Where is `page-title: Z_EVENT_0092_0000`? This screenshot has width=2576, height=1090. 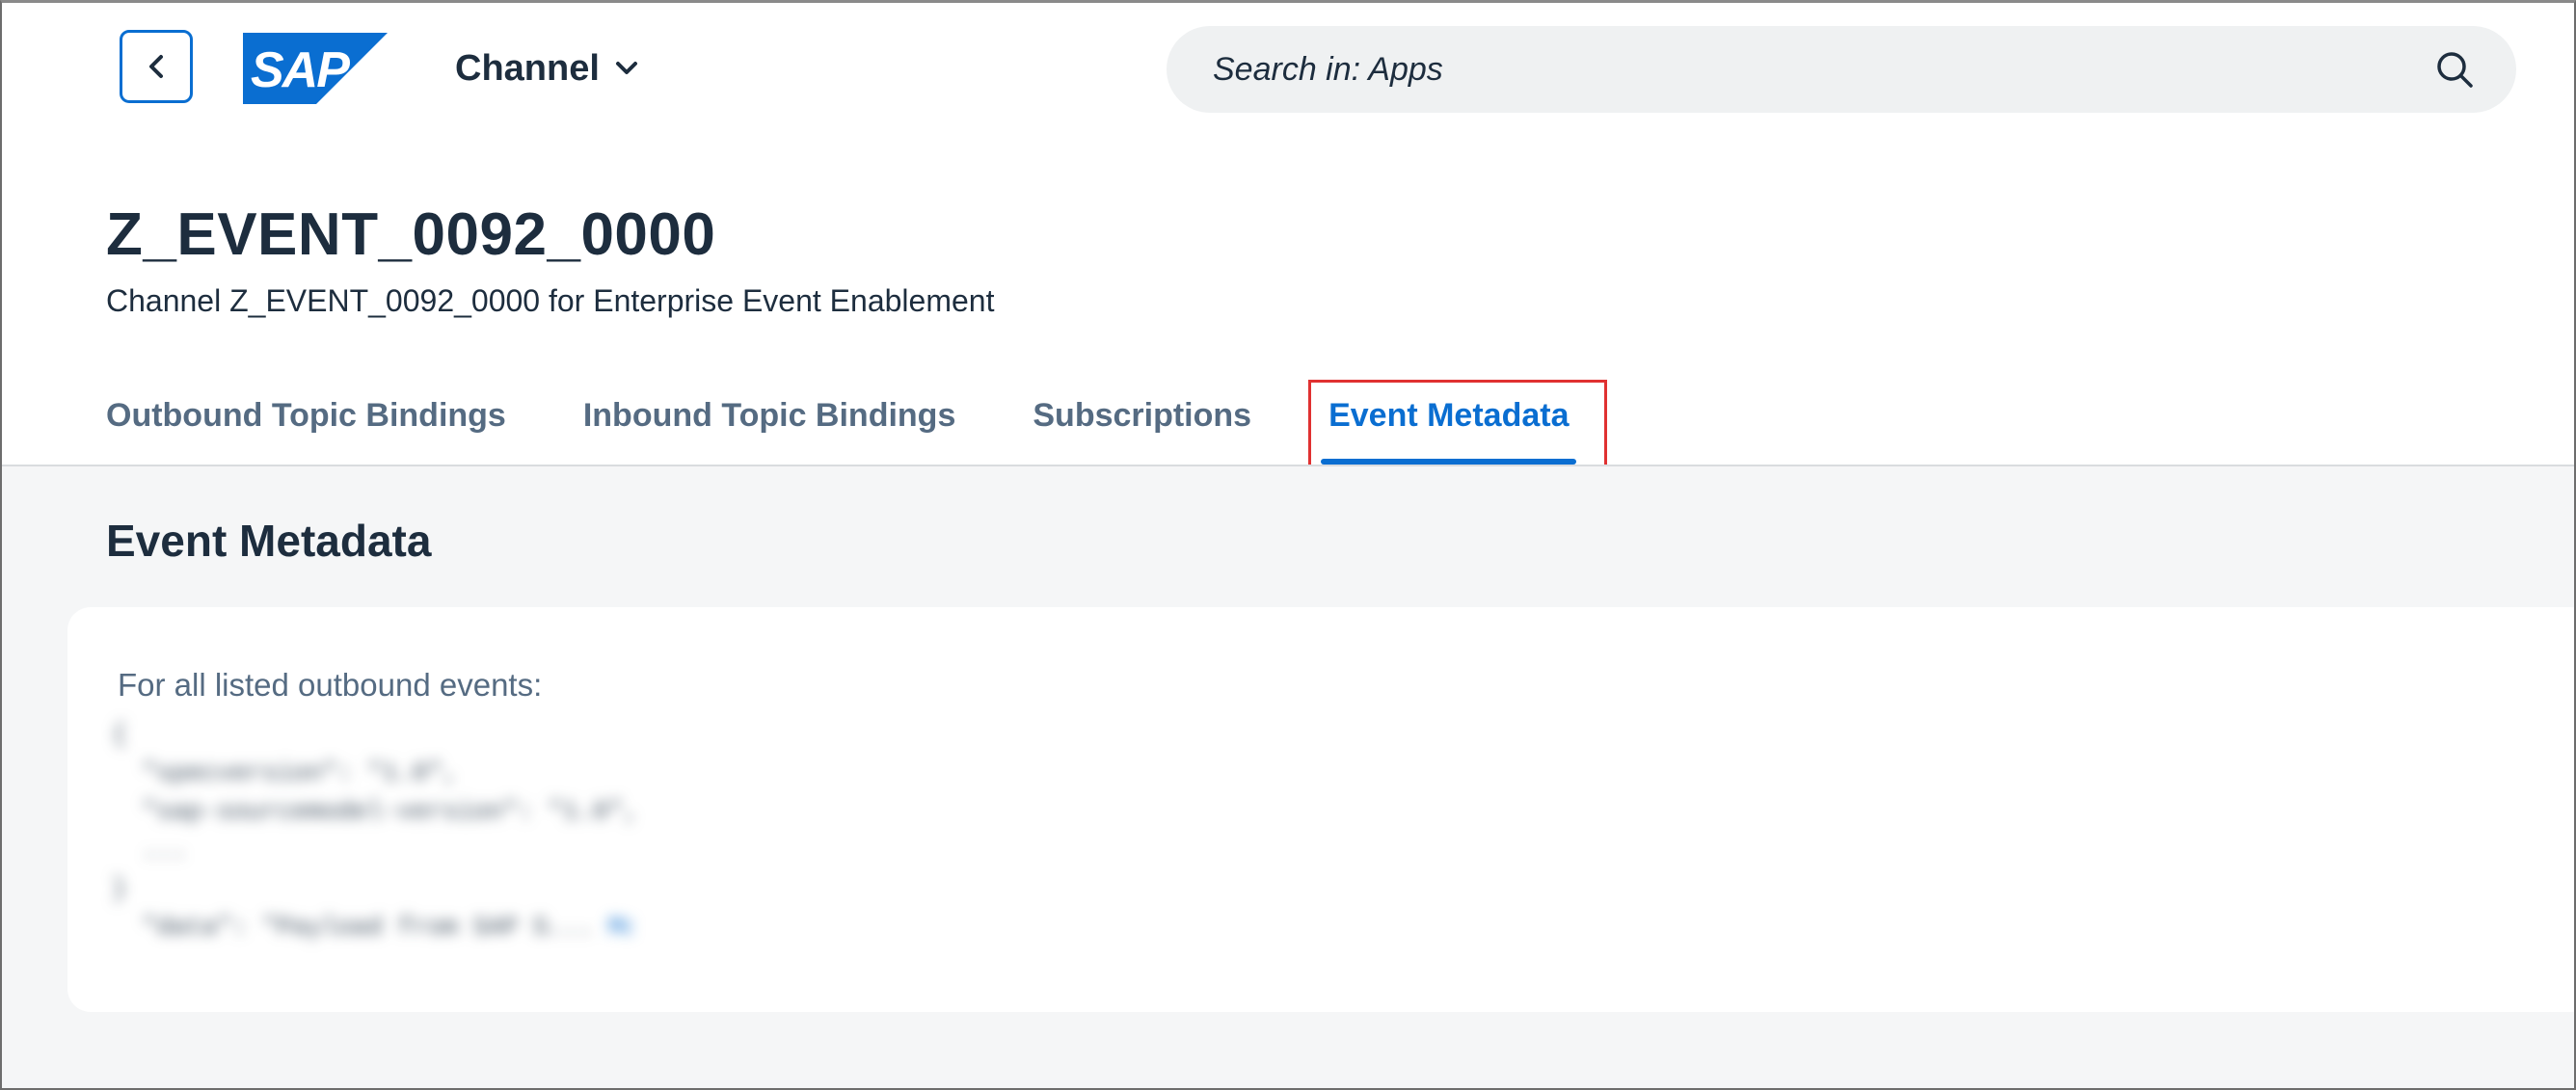 page-title: Z_EVENT_0092_0000 is located at coordinates (411, 234).